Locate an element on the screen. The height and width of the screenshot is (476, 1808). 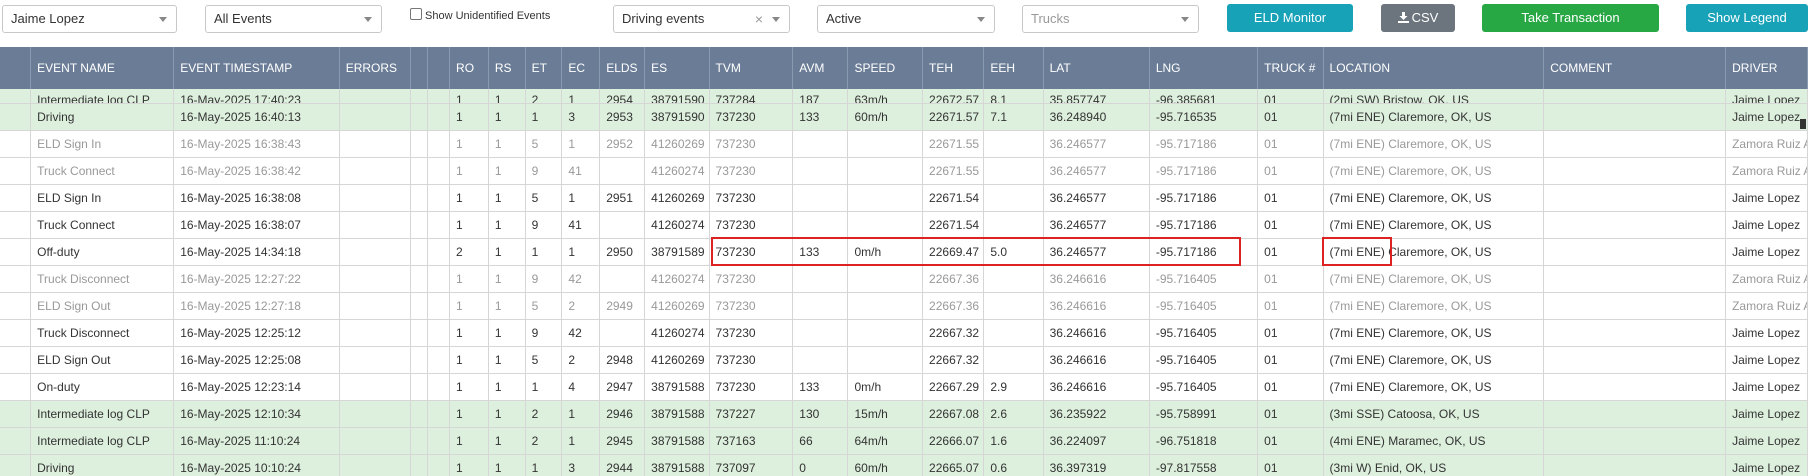
table-cell: Intermediate log CLP is located at coordinates (102, 96).